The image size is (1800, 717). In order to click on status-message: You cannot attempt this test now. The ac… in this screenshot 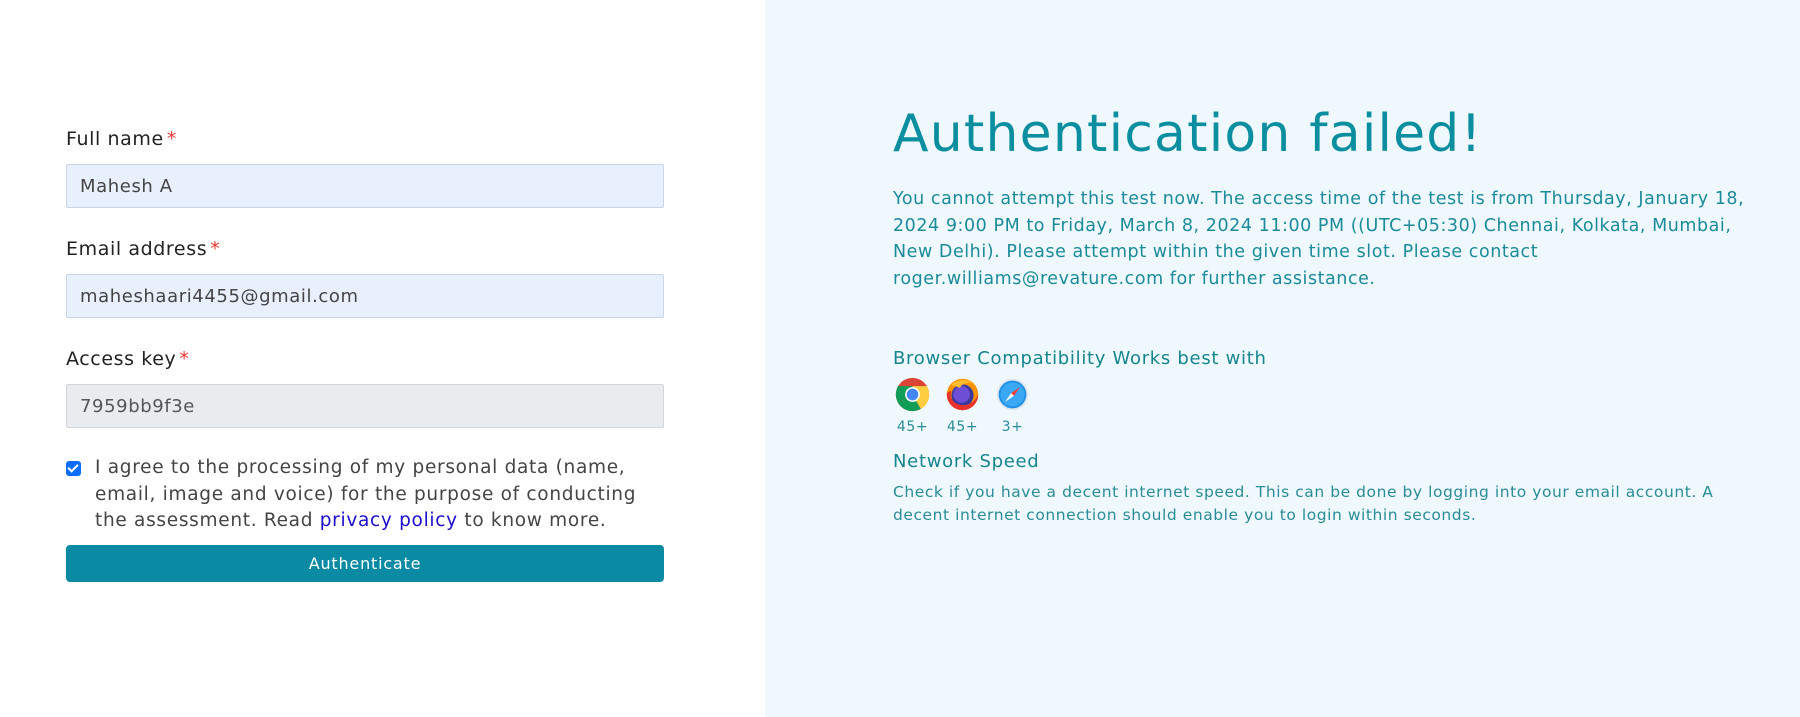, I will do `click(1319, 239)`.